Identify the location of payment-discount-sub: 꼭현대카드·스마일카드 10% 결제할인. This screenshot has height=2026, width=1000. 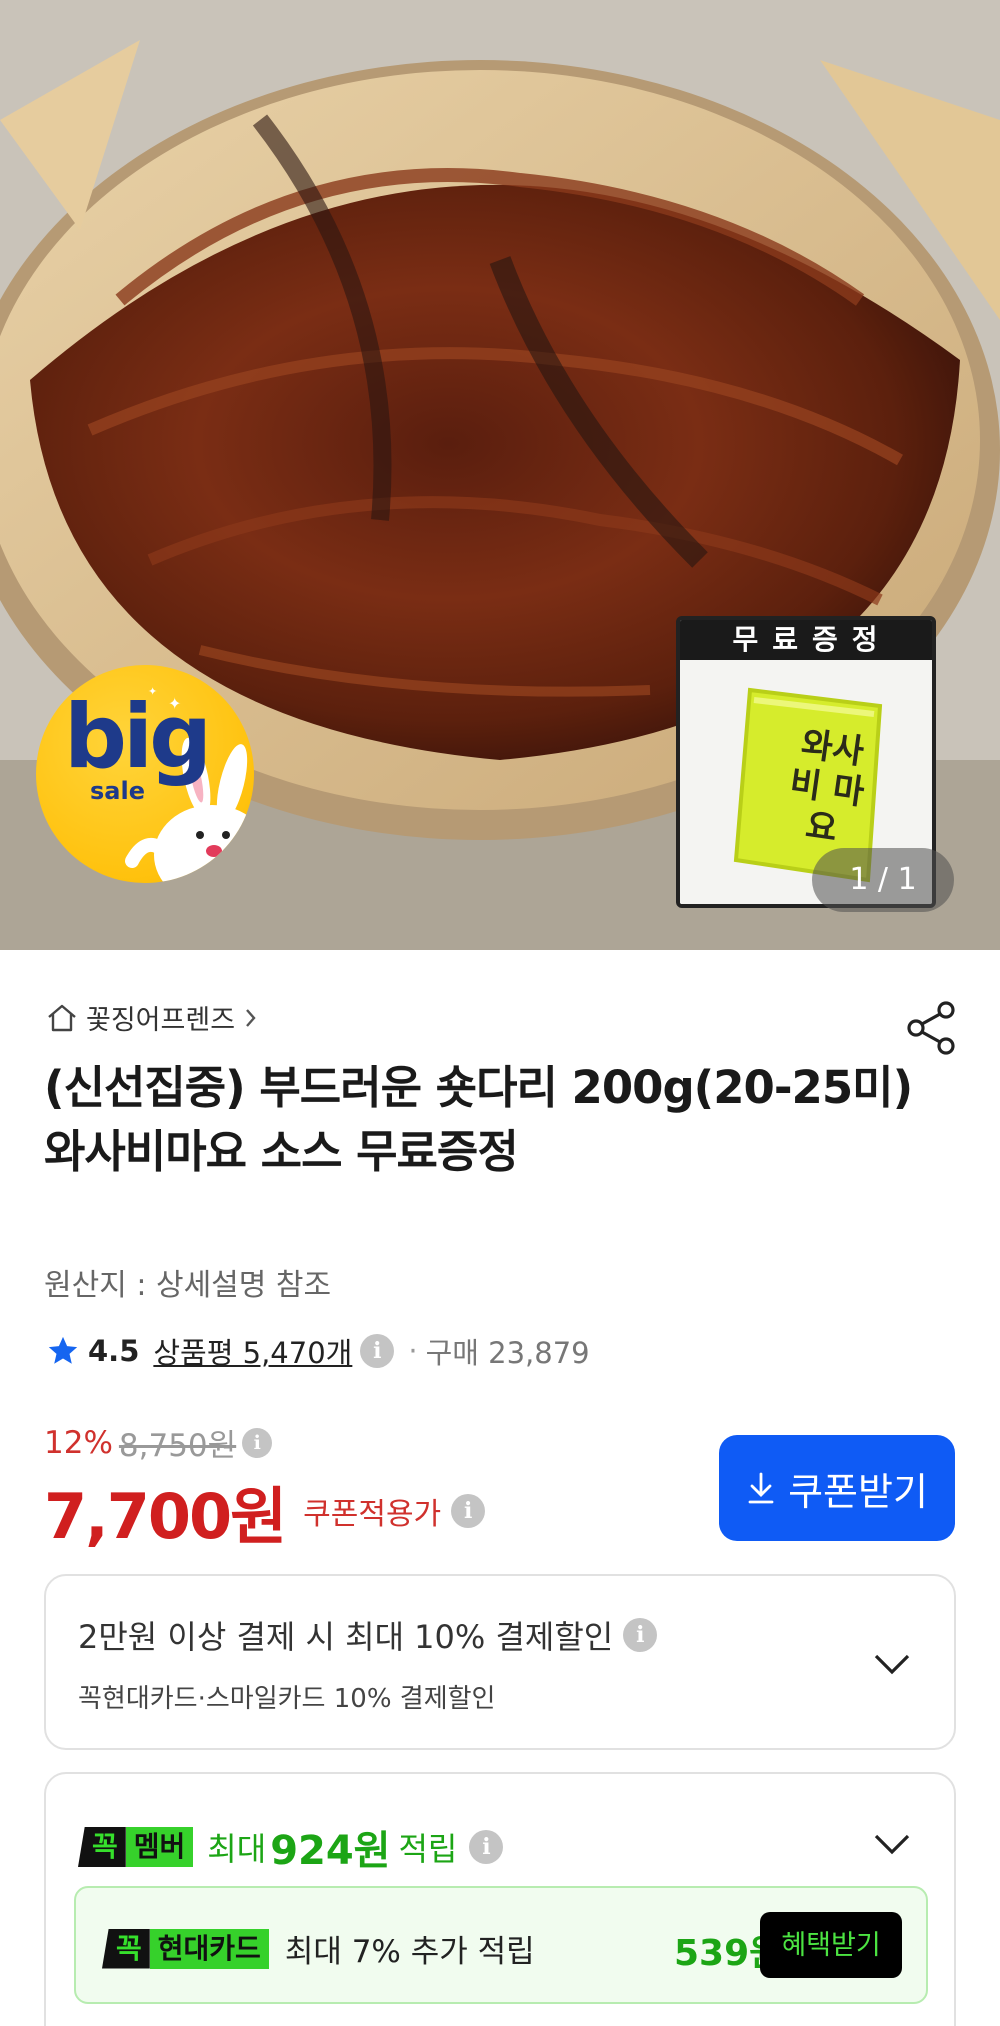
(287, 1699).